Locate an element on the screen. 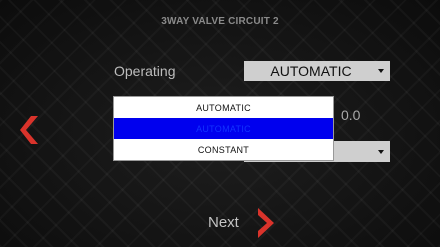 The image size is (440, 247). dropdown-option-automatic-highlighted: AUTOMATIC is located at coordinates (223, 128).